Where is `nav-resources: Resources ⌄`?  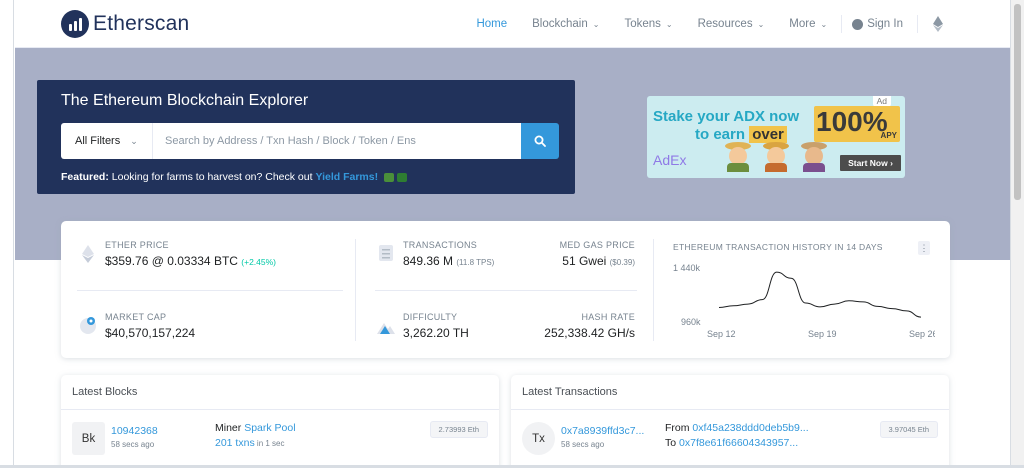
nav-resources: Resources ⌄ is located at coordinates (731, 24).